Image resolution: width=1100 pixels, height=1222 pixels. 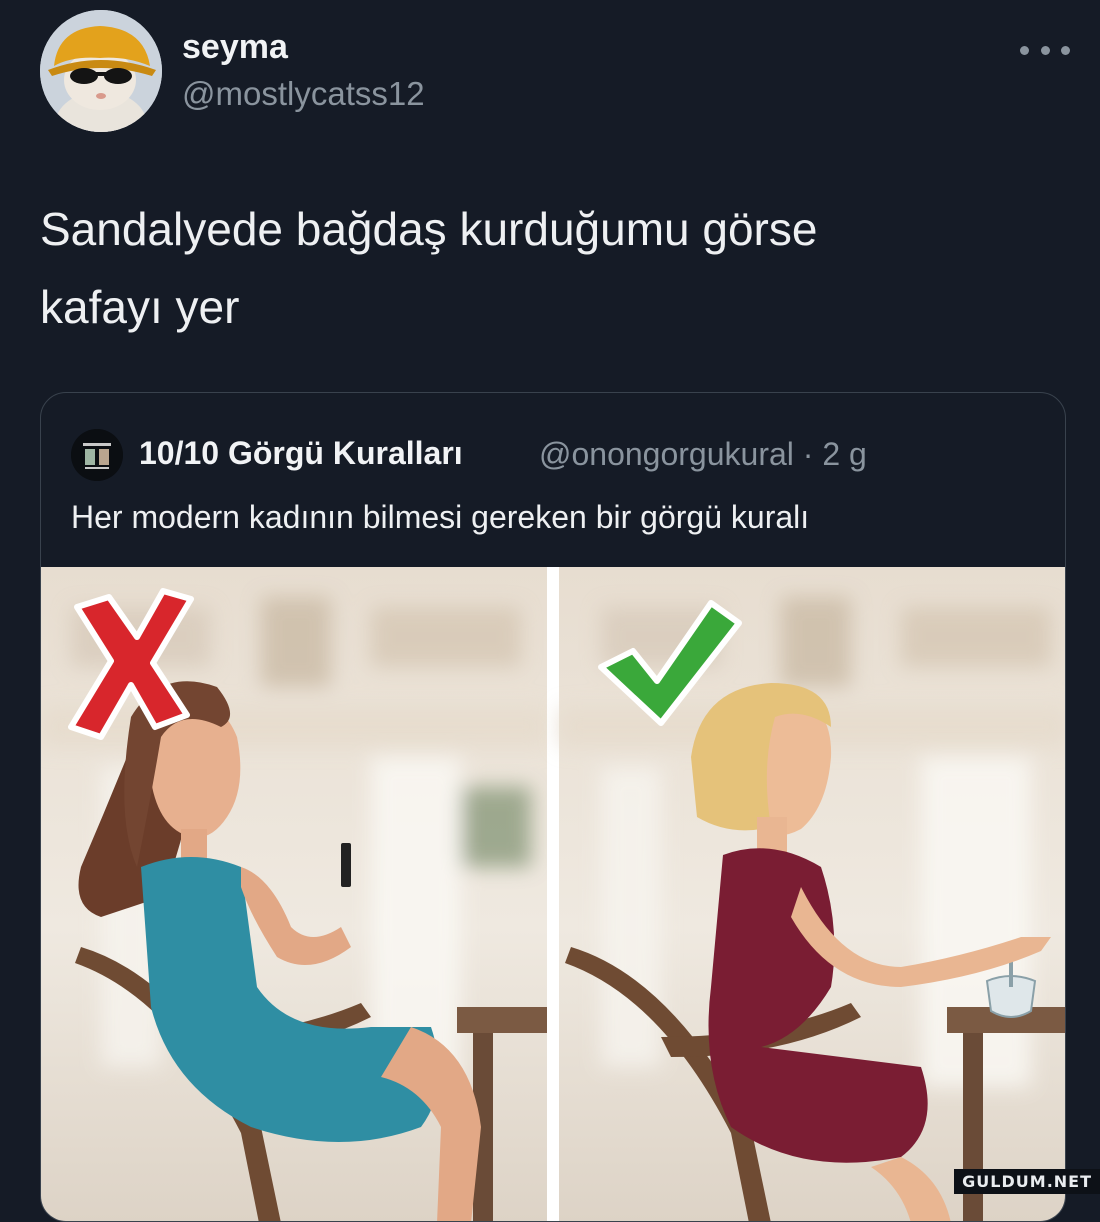 What do you see at coordinates (235, 47) in the screenshot?
I see `author-display-name: seyma` at bounding box center [235, 47].